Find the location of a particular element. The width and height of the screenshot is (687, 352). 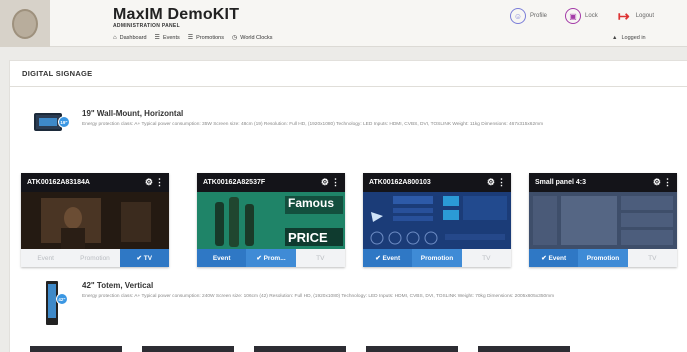

nav-promotions-label: Promotions is located at coordinates (210, 37).